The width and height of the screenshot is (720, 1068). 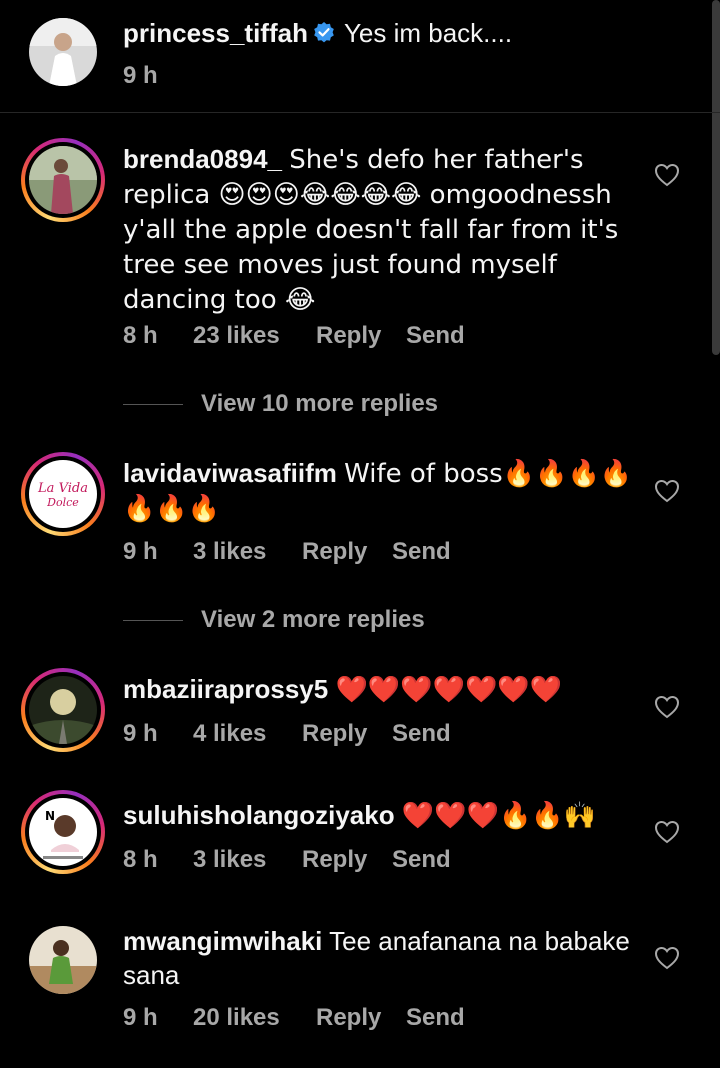 I want to click on likes-count: 4 likes, so click(x=229, y=734).